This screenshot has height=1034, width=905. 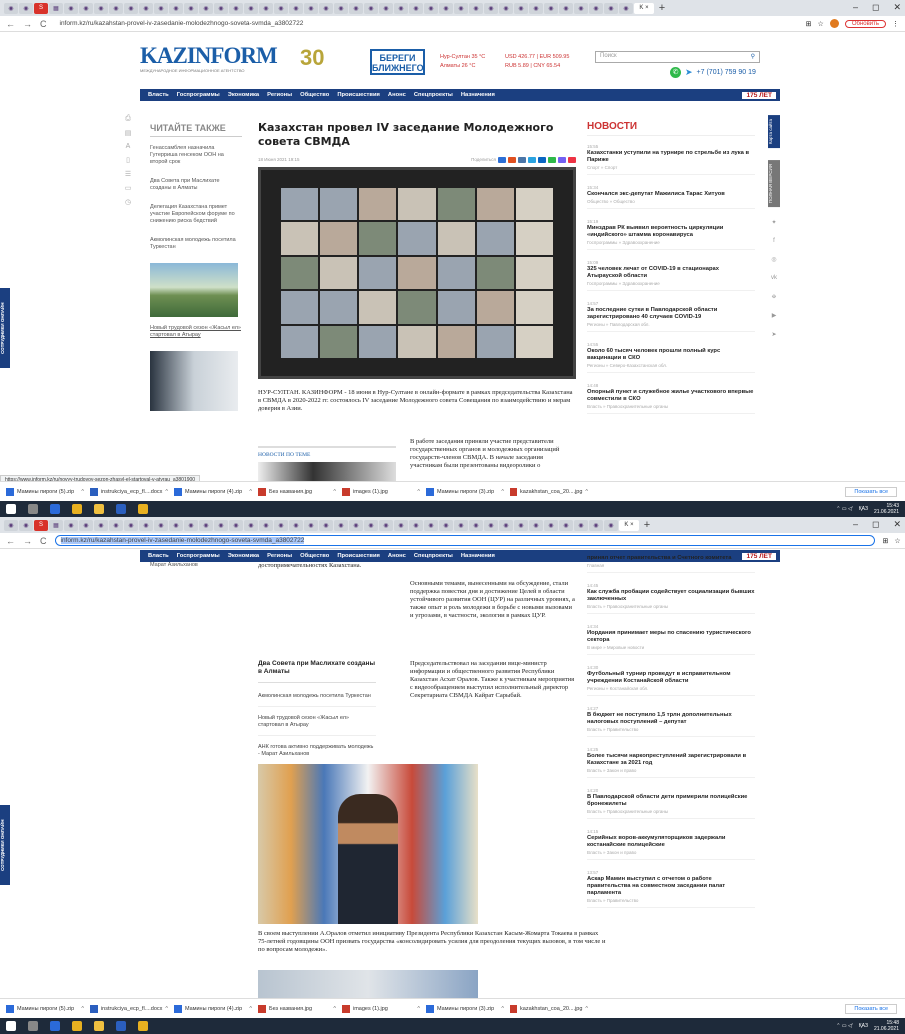 I want to click on twitter-icon: ✦, so click(x=773, y=222).